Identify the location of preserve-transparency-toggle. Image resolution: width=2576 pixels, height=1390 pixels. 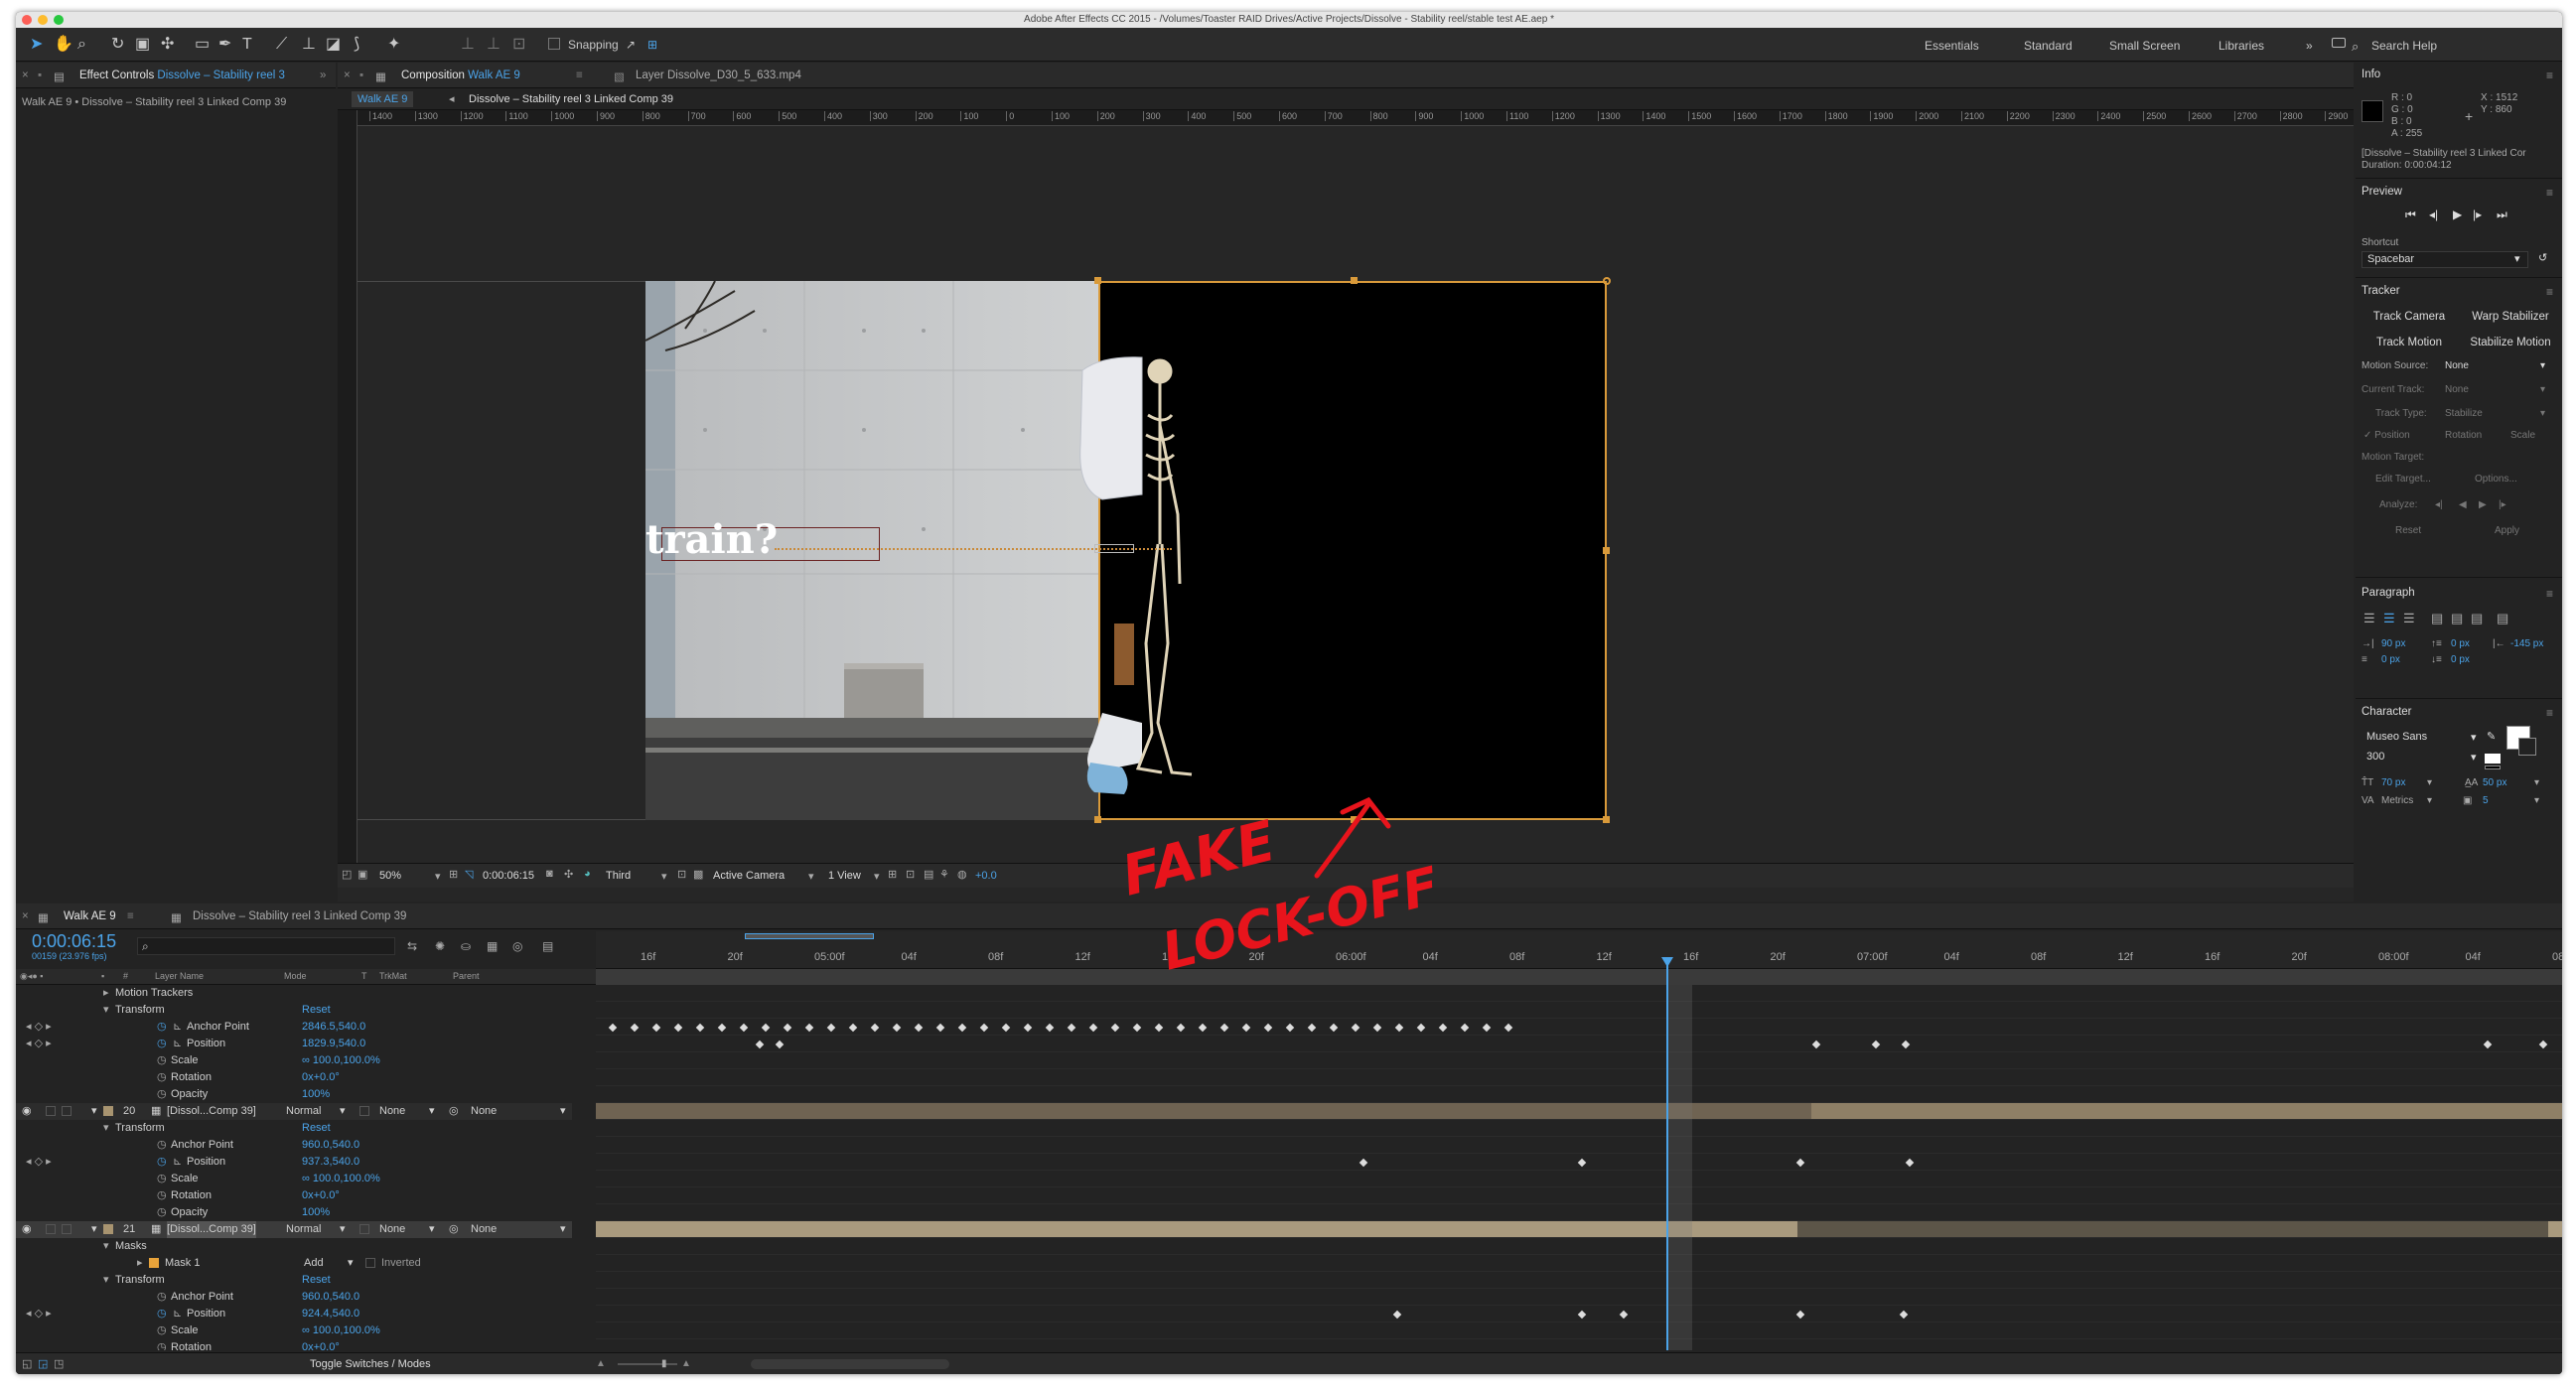
(364, 1111).